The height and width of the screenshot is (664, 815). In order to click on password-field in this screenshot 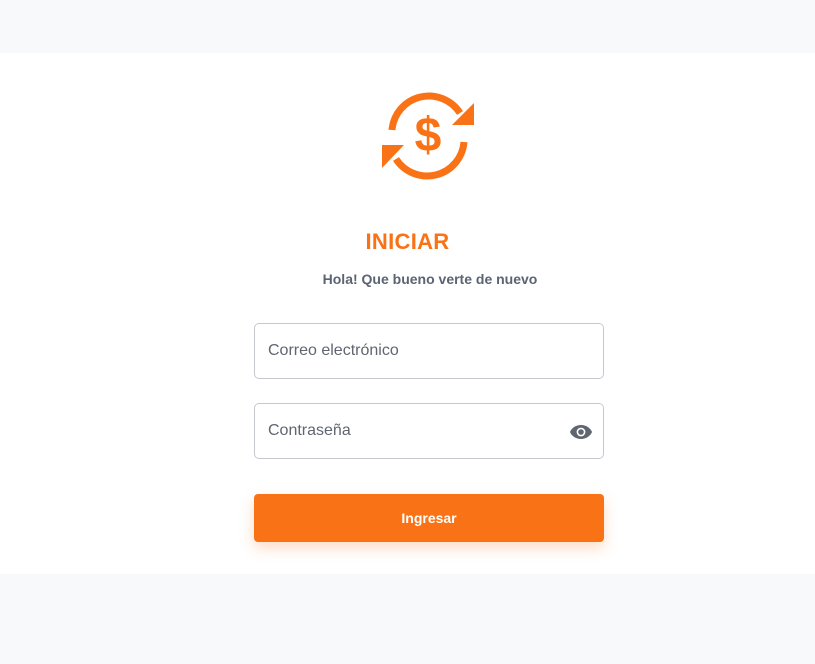, I will do `click(429, 431)`.